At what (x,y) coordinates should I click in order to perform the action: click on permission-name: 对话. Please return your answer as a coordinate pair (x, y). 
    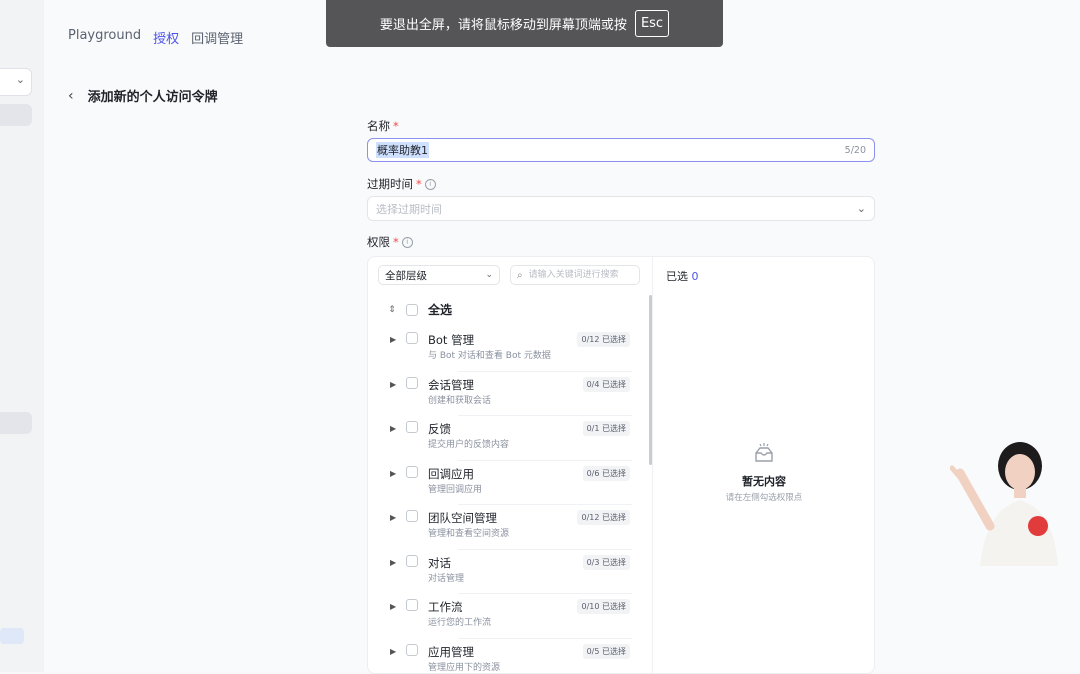
    Looking at the image, I should click on (439, 563).